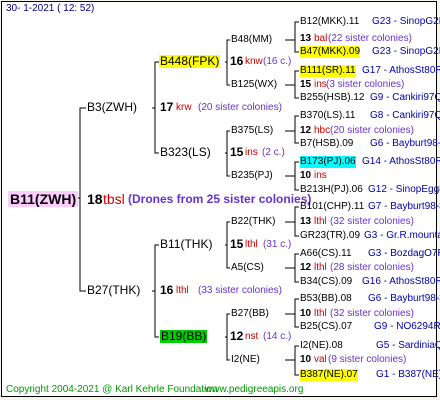 This screenshot has width=440, height=400. I want to click on gen3-queen: B235(PJ), so click(252, 175).